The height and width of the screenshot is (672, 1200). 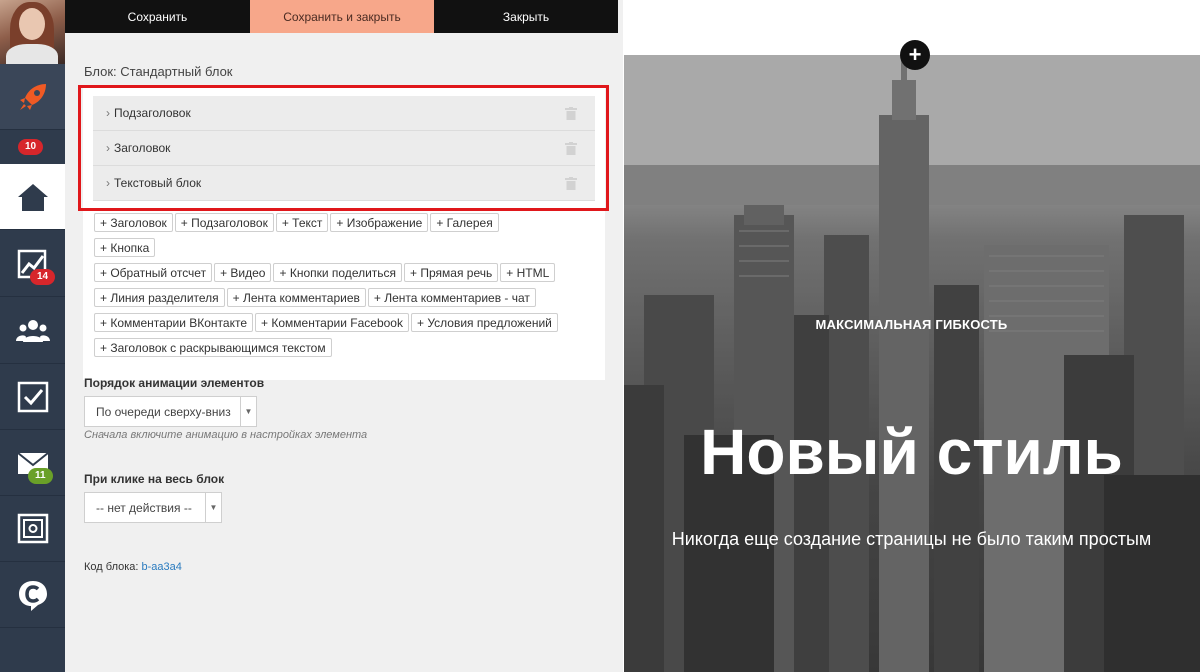 I want to click on animation-order-select: По очереди сверху-вниз ▼, so click(x=170, y=411).